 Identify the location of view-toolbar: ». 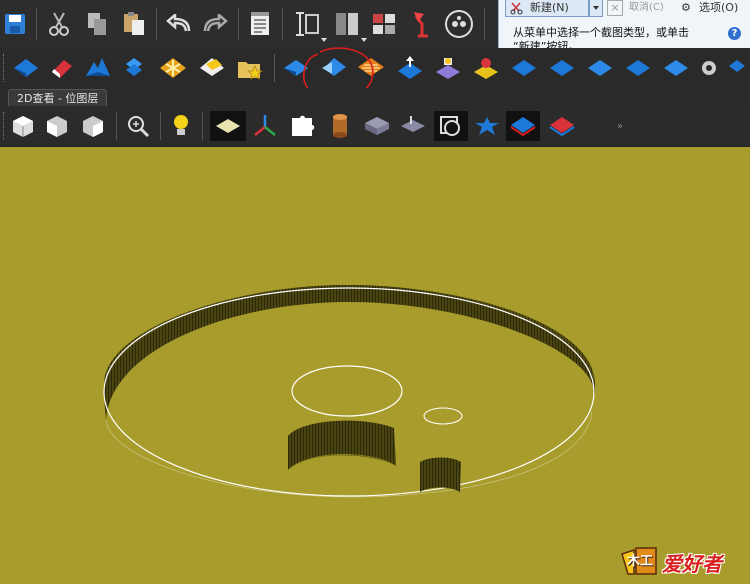
(375, 126).